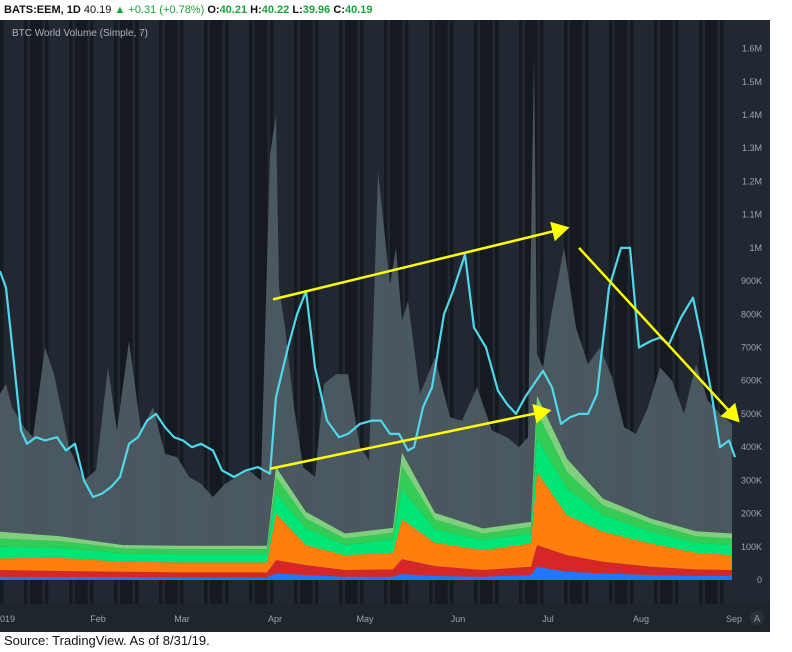 The image size is (792, 652). Describe the element at coordinates (458, 619) in the screenshot. I see `x-tick-label: Jun` at that location.